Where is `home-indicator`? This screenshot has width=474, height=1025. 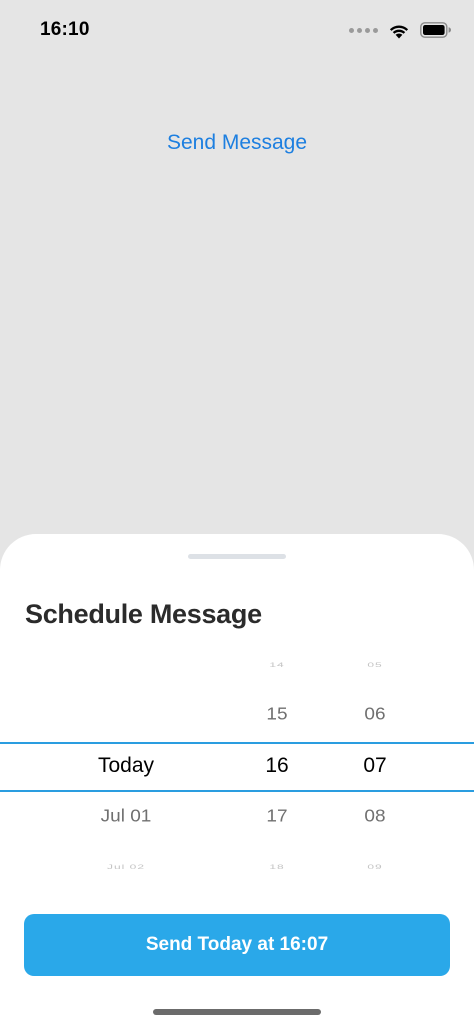
home-indicator is located at coordinates (237, 1012).